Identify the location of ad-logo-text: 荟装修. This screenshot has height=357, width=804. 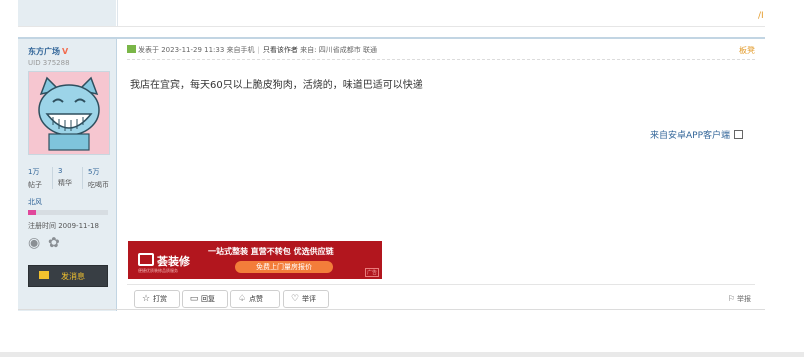
(173, 261).